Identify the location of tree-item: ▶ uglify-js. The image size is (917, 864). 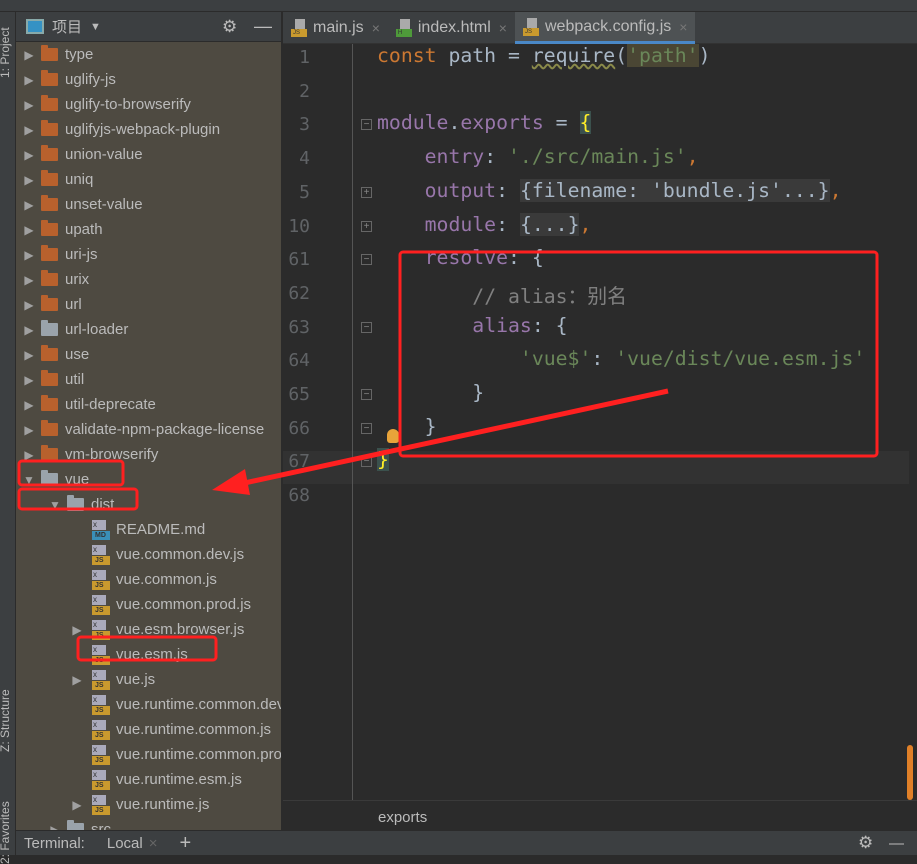
(69, 79).